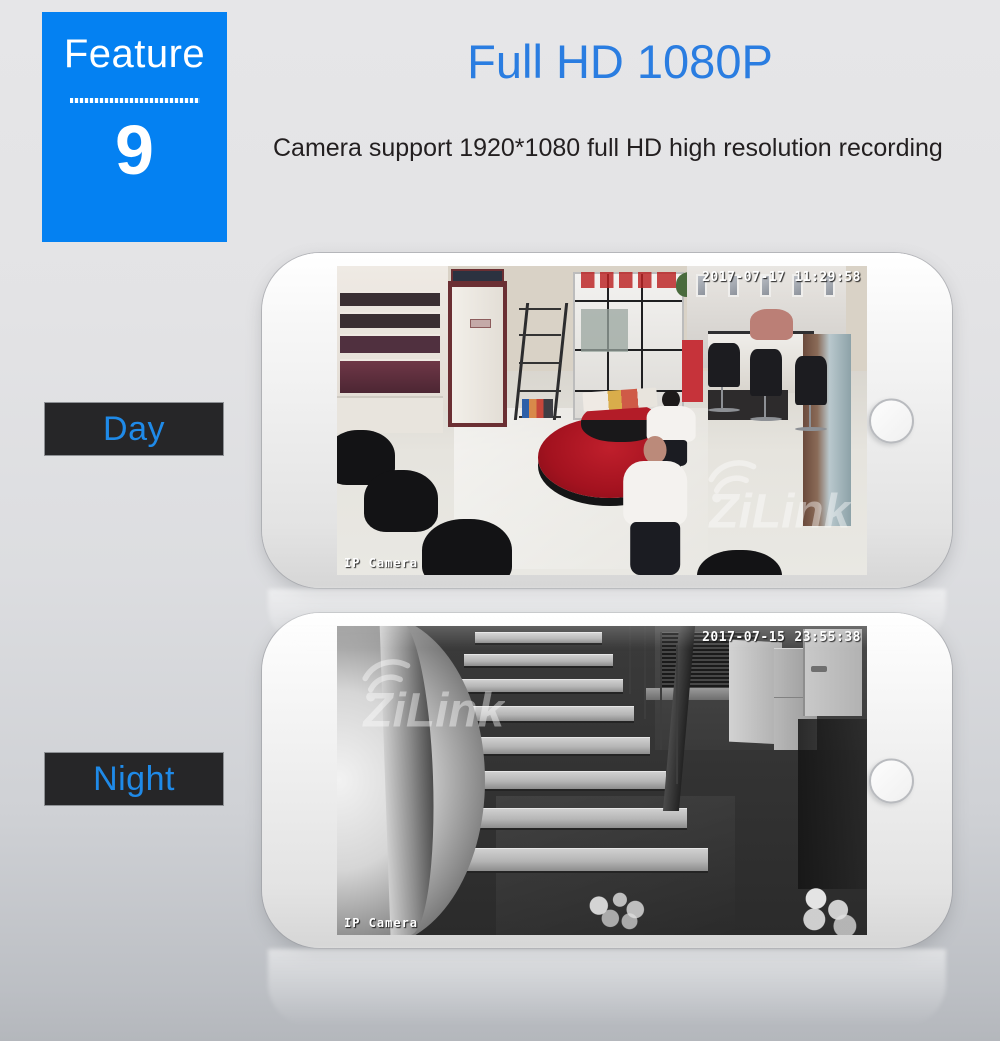 Image resolution: width=1000 pixels, height=1041 pixels. Describe the element at coordinates (827, 637) in the screenshot. I see `osd-time-night: 23:55:38` at that location.